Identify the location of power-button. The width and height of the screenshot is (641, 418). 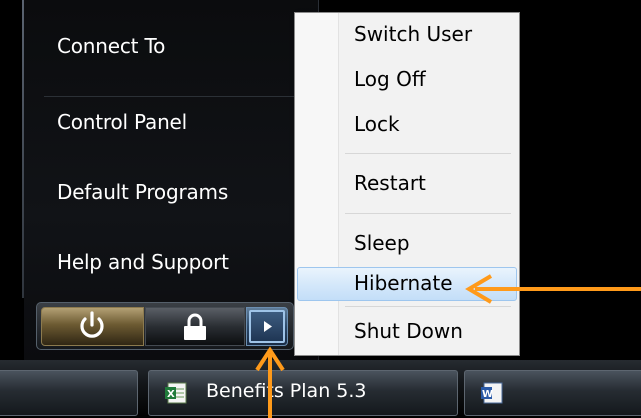
(92, 326).